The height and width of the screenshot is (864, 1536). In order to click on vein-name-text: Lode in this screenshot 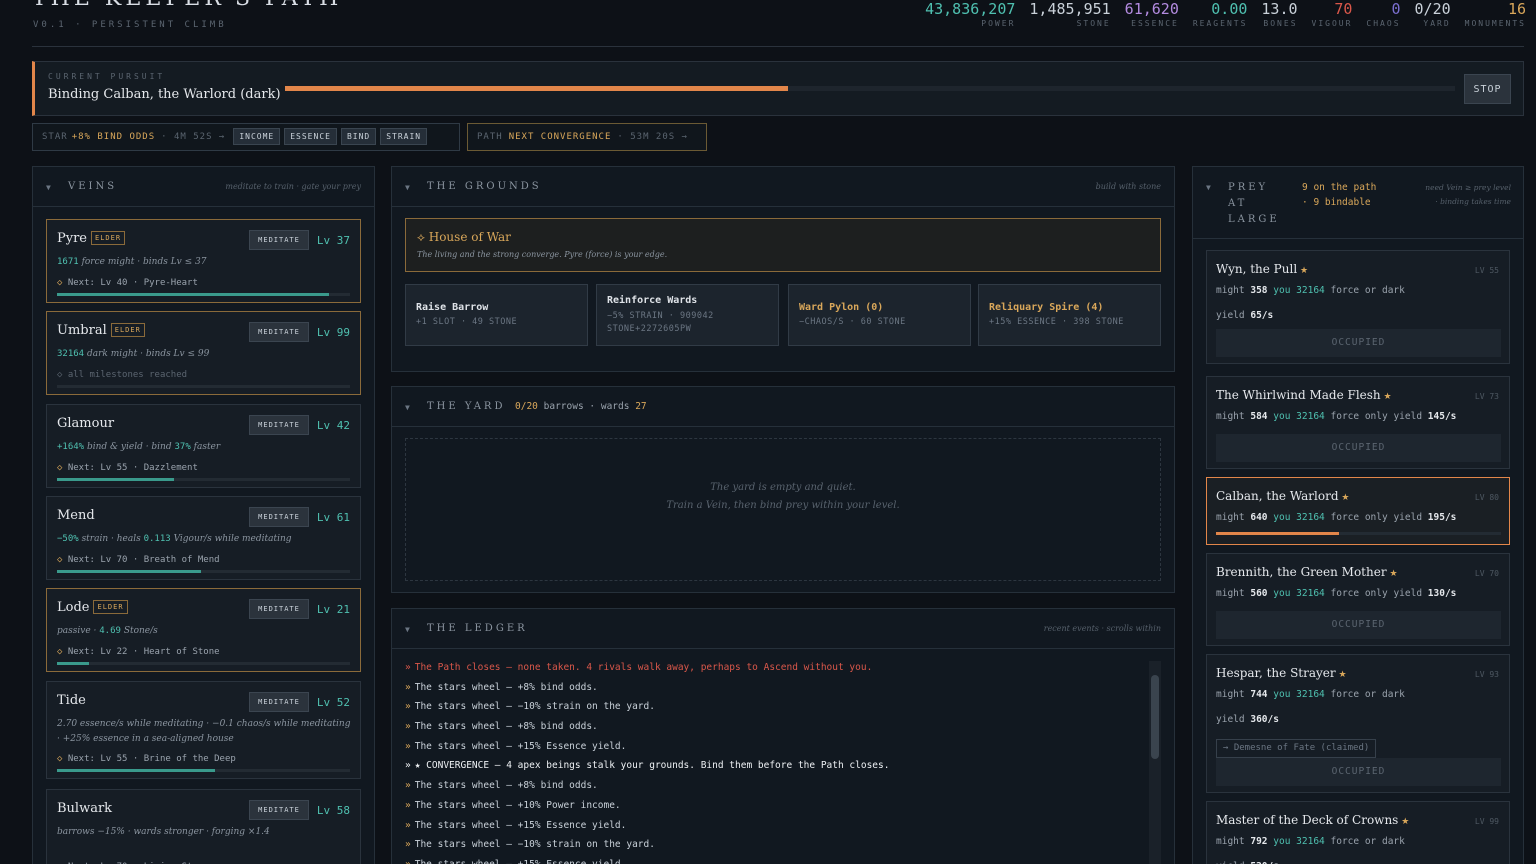, I will do `click(73, 607)`.